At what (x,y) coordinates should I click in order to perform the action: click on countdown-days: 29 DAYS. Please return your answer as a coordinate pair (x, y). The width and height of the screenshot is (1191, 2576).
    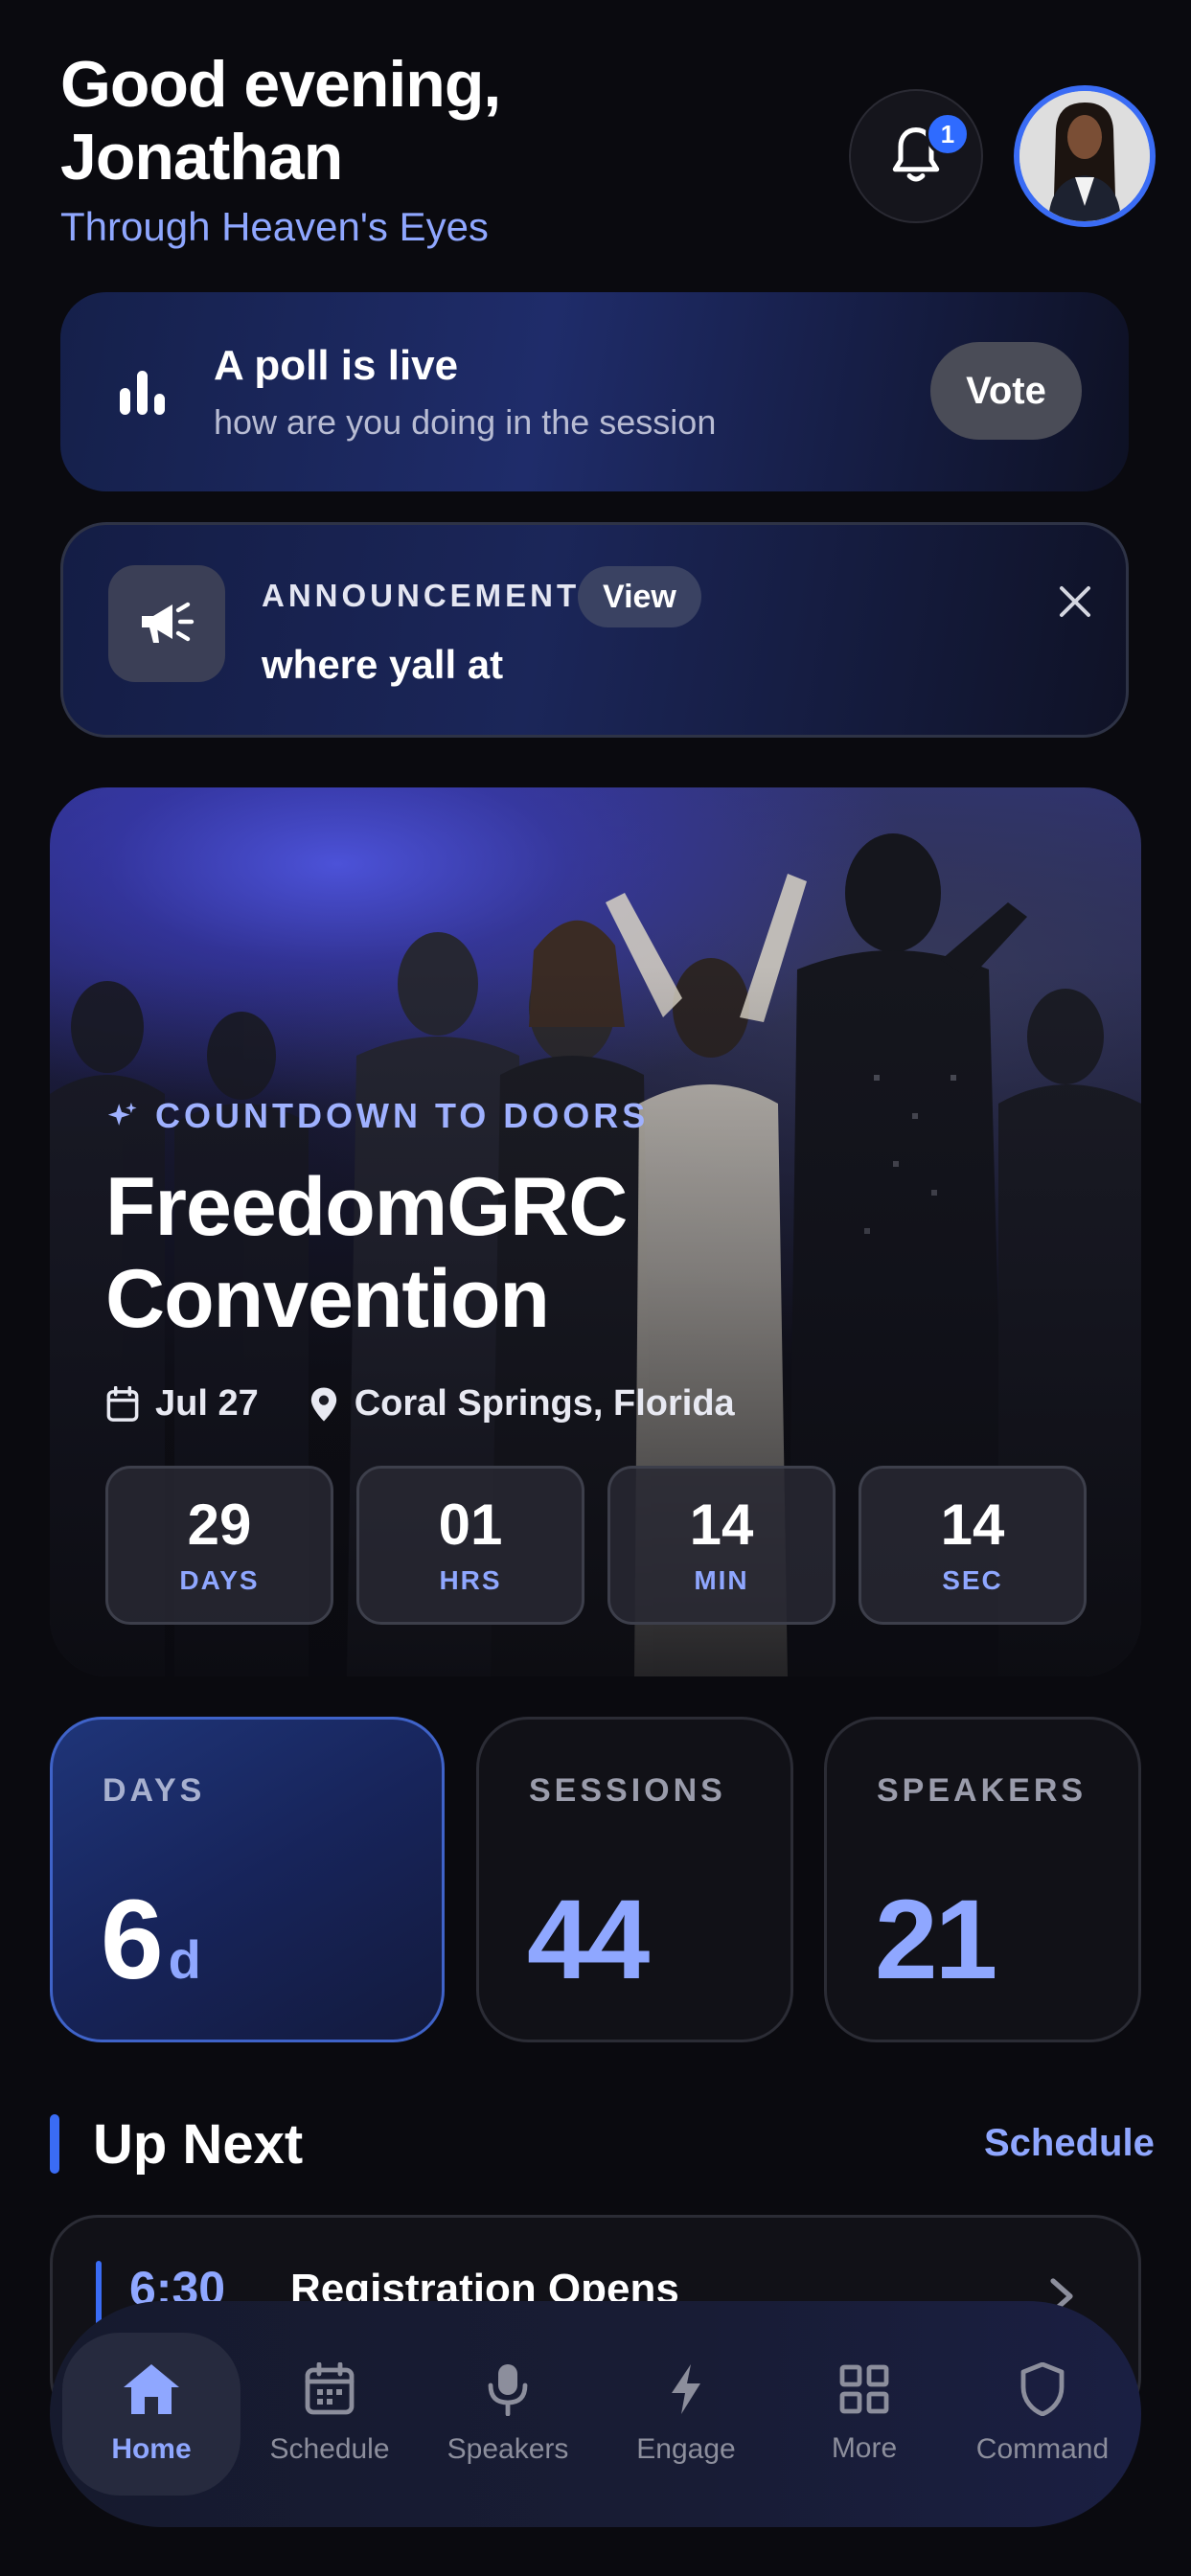
    Looking at the image, I should click on (219, 1545).